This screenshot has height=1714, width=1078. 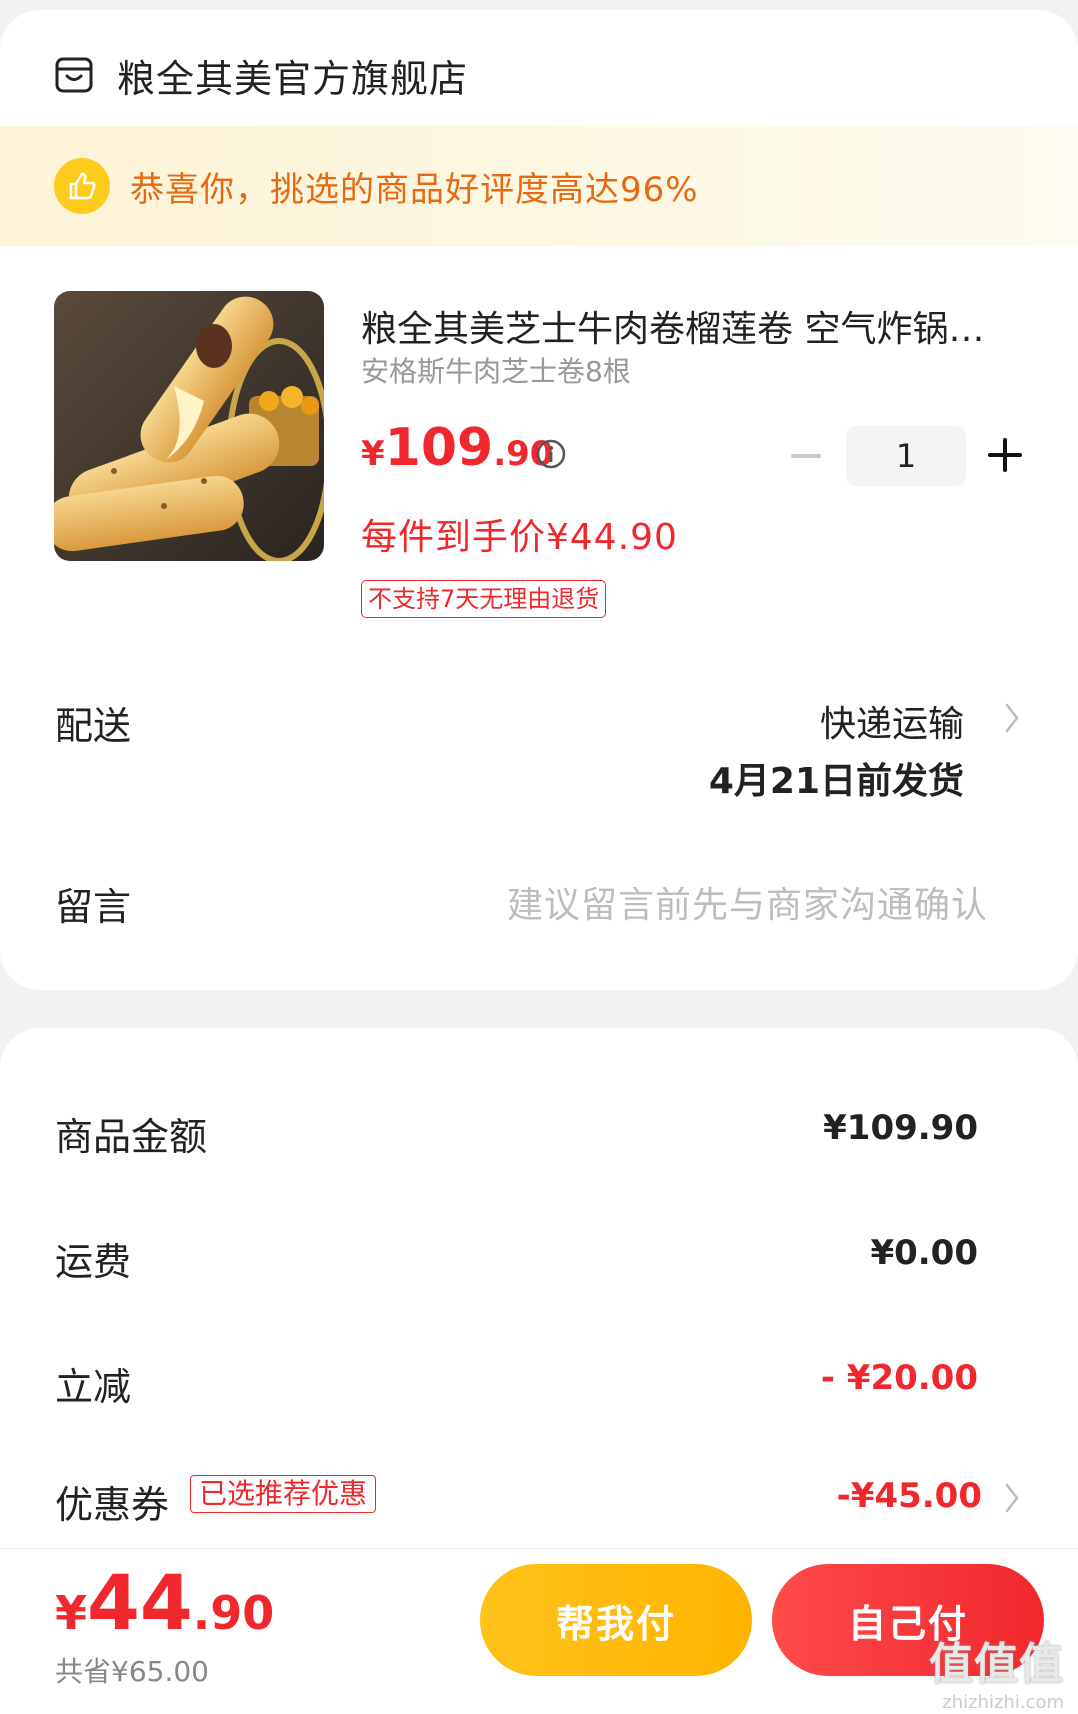 What do you see at coordinates (293, 78) in the screenshot?
I see `shop-name: 粮全其美官方旗舰店` at bounding box center [293, 78].